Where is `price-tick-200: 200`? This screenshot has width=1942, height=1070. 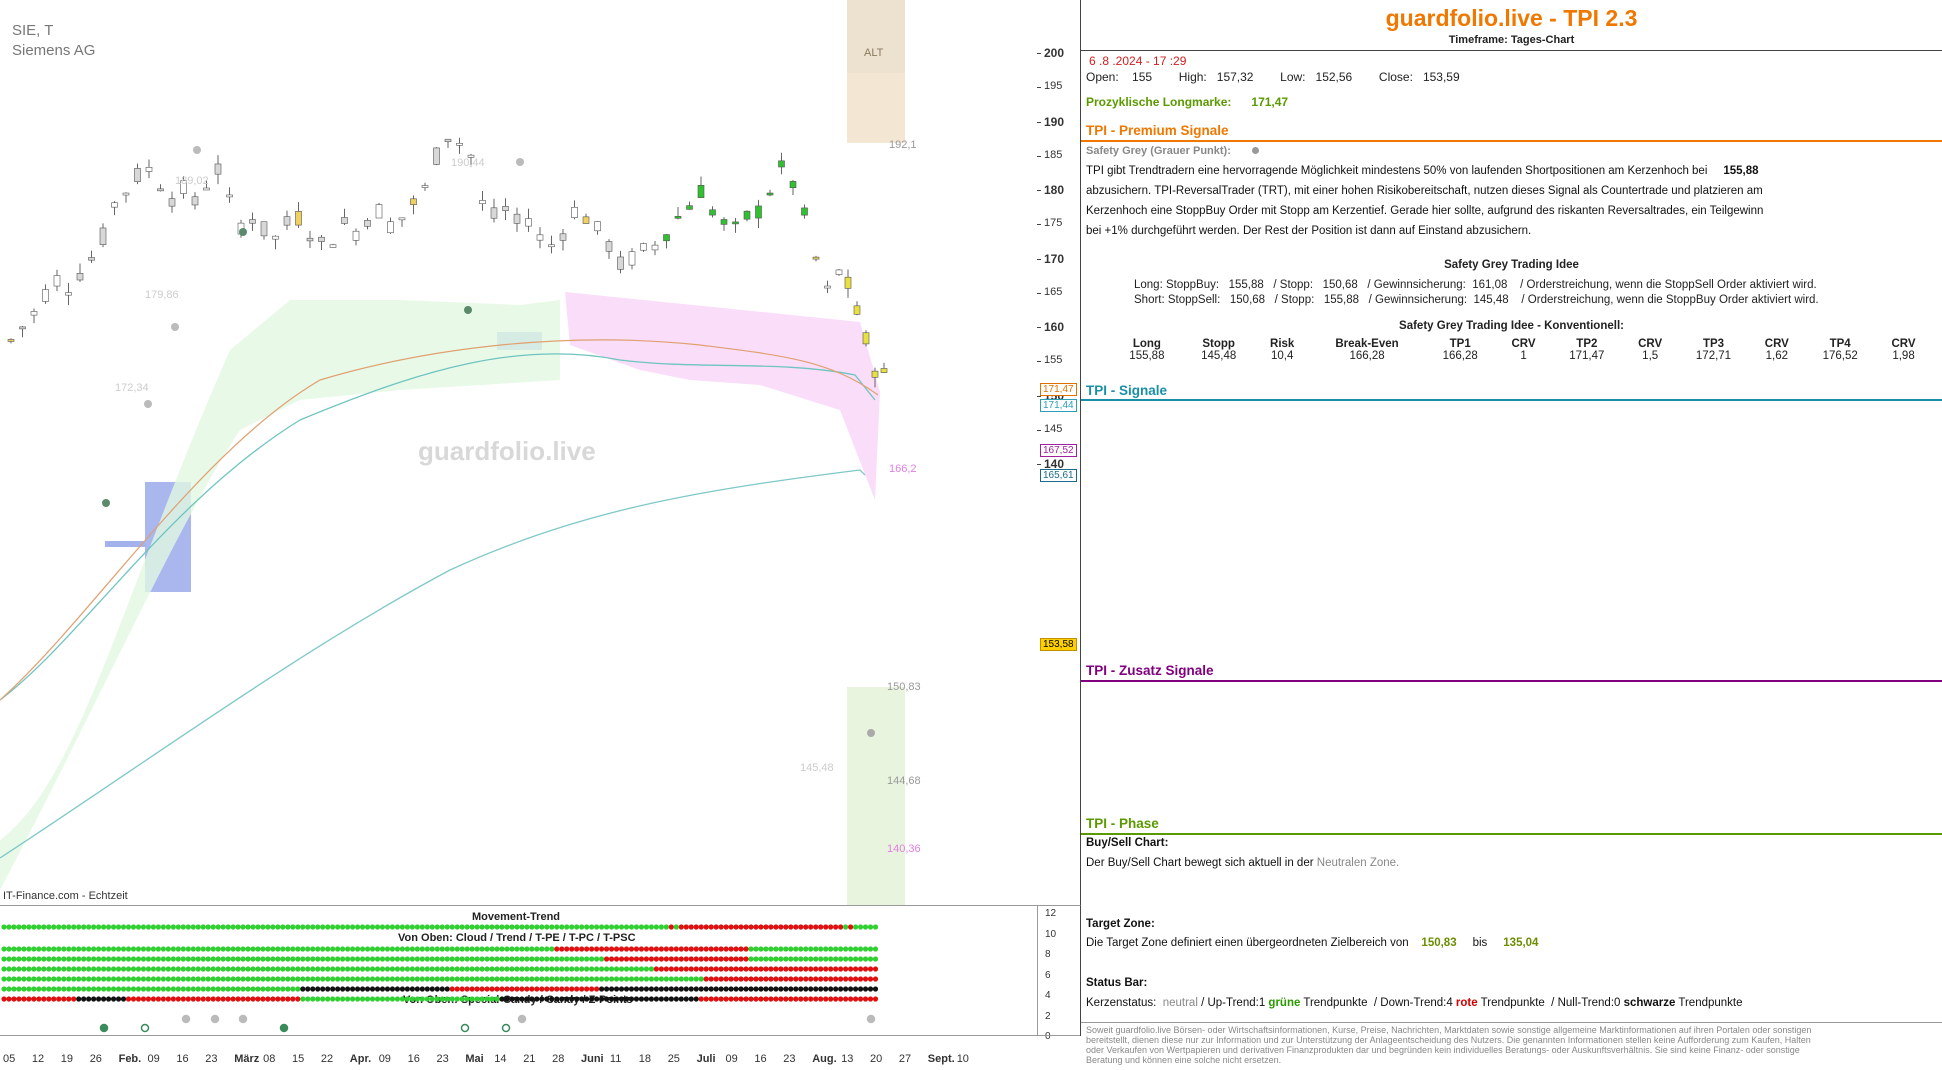 price-tick-200: 200 is located at coordinates (1054, 53).